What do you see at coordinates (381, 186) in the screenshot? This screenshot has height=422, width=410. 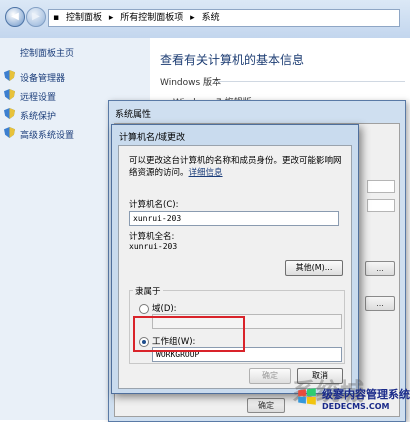 I see `description-field` at bounding box center [381, 186].